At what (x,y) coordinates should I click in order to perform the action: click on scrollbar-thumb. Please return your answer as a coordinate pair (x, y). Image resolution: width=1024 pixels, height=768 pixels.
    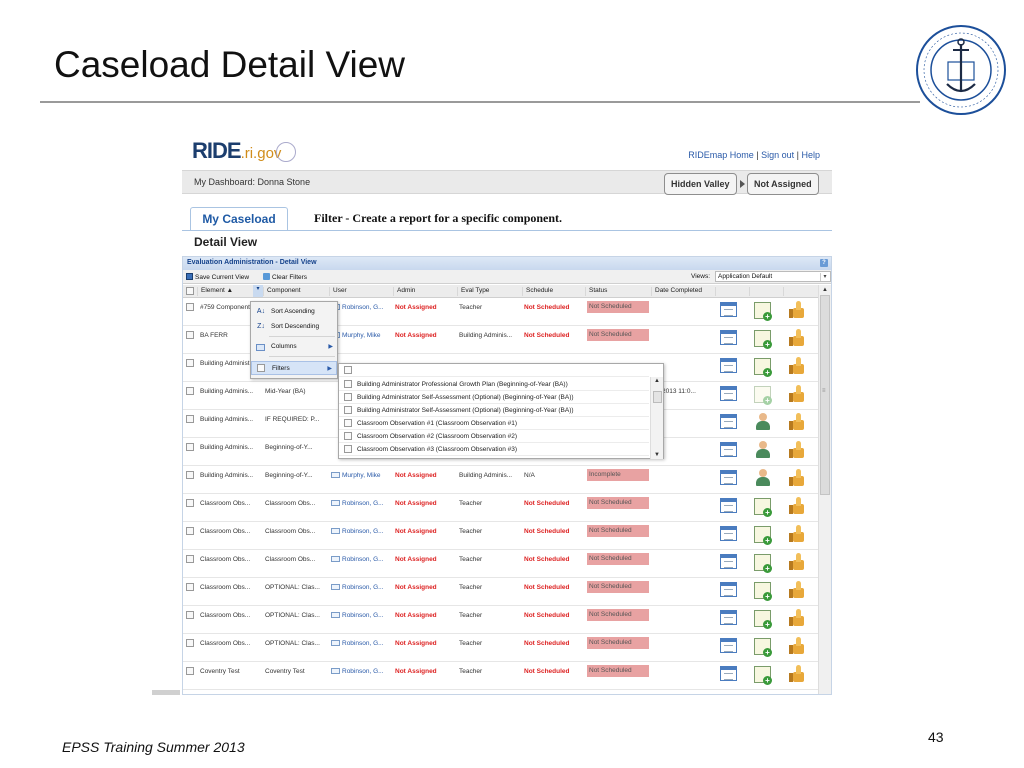
    Looking at the image, I should click on (825, 395).